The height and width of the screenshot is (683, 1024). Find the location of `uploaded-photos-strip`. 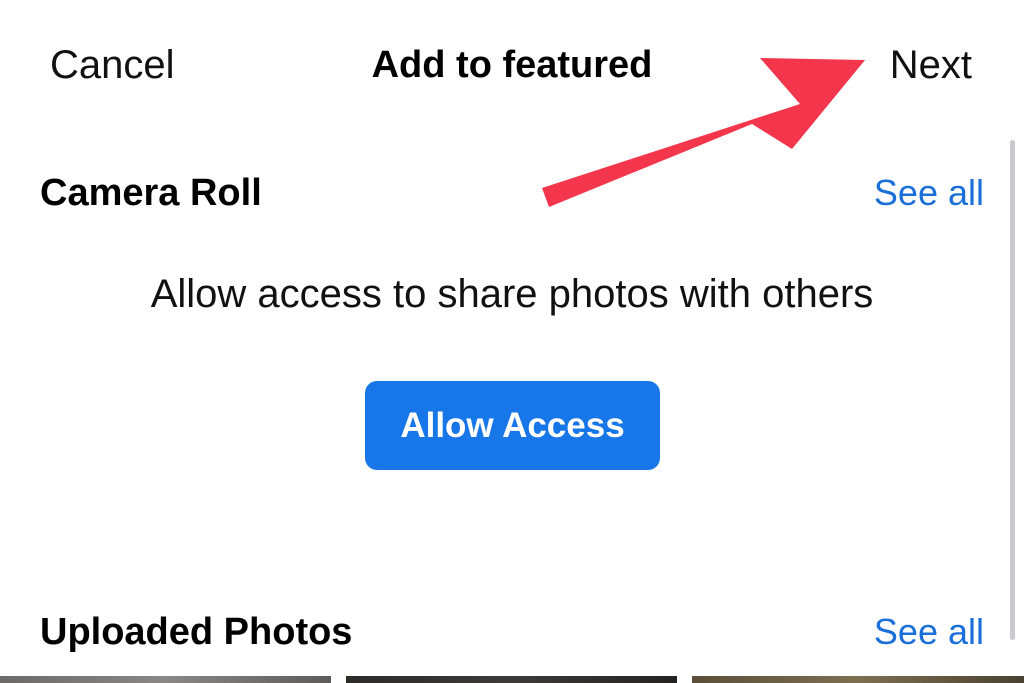

uploaded-photos-strip is located at coordinates (512, 679).